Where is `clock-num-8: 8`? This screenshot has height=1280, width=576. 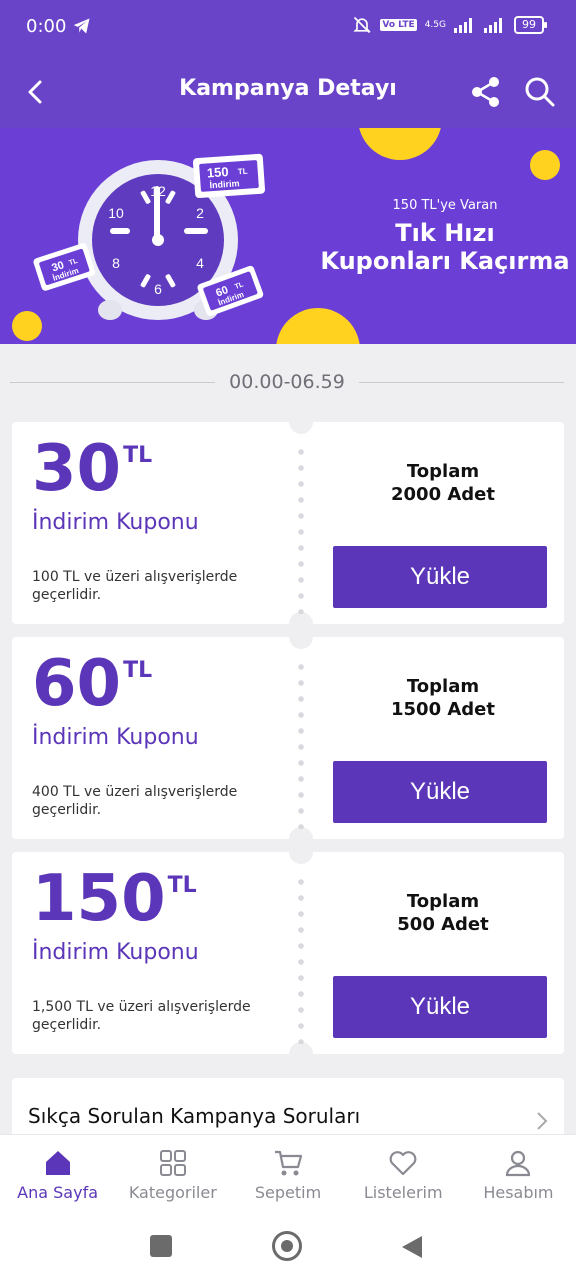 clock-num-8: 8 is located at coordinates (116, 263).